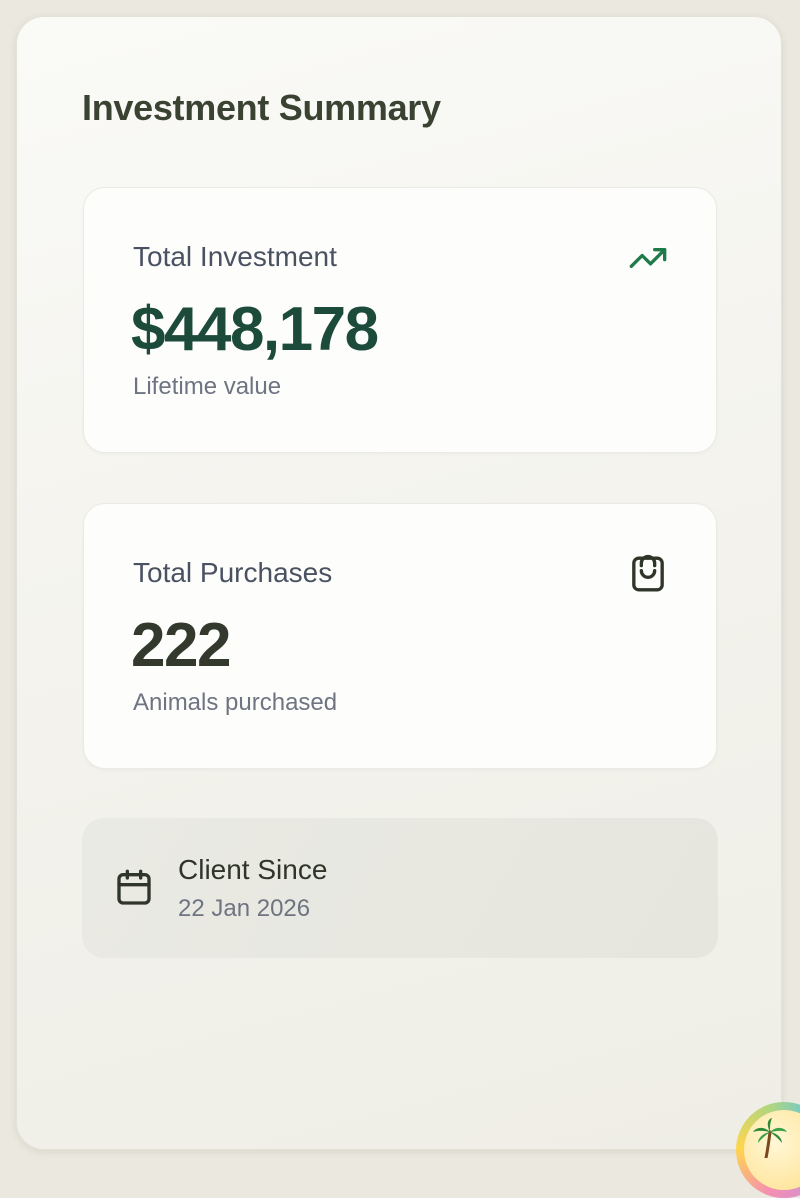 This screenshot has width=800, height=1198. Describe the element at coordinates (207, 386) in the screenshot. I see `total-investment-subtitle: Lifetime value` at that location.